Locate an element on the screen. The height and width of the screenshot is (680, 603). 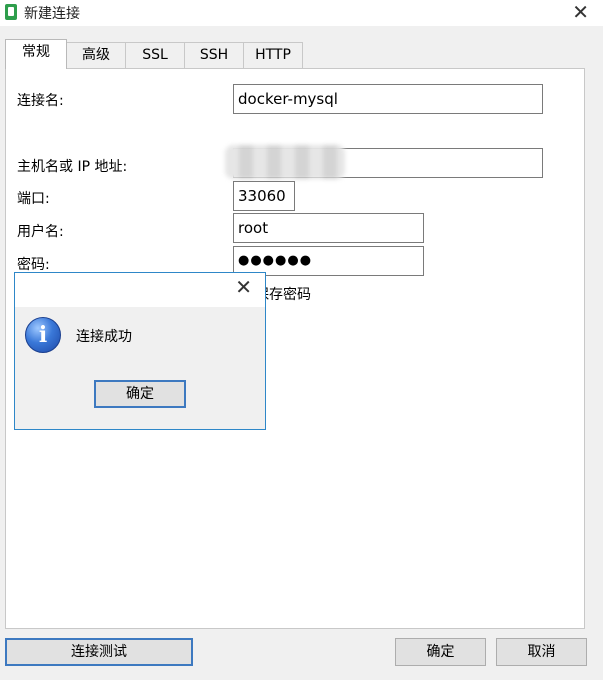
tab-general: 常规 is located at coordinates (36, 54).